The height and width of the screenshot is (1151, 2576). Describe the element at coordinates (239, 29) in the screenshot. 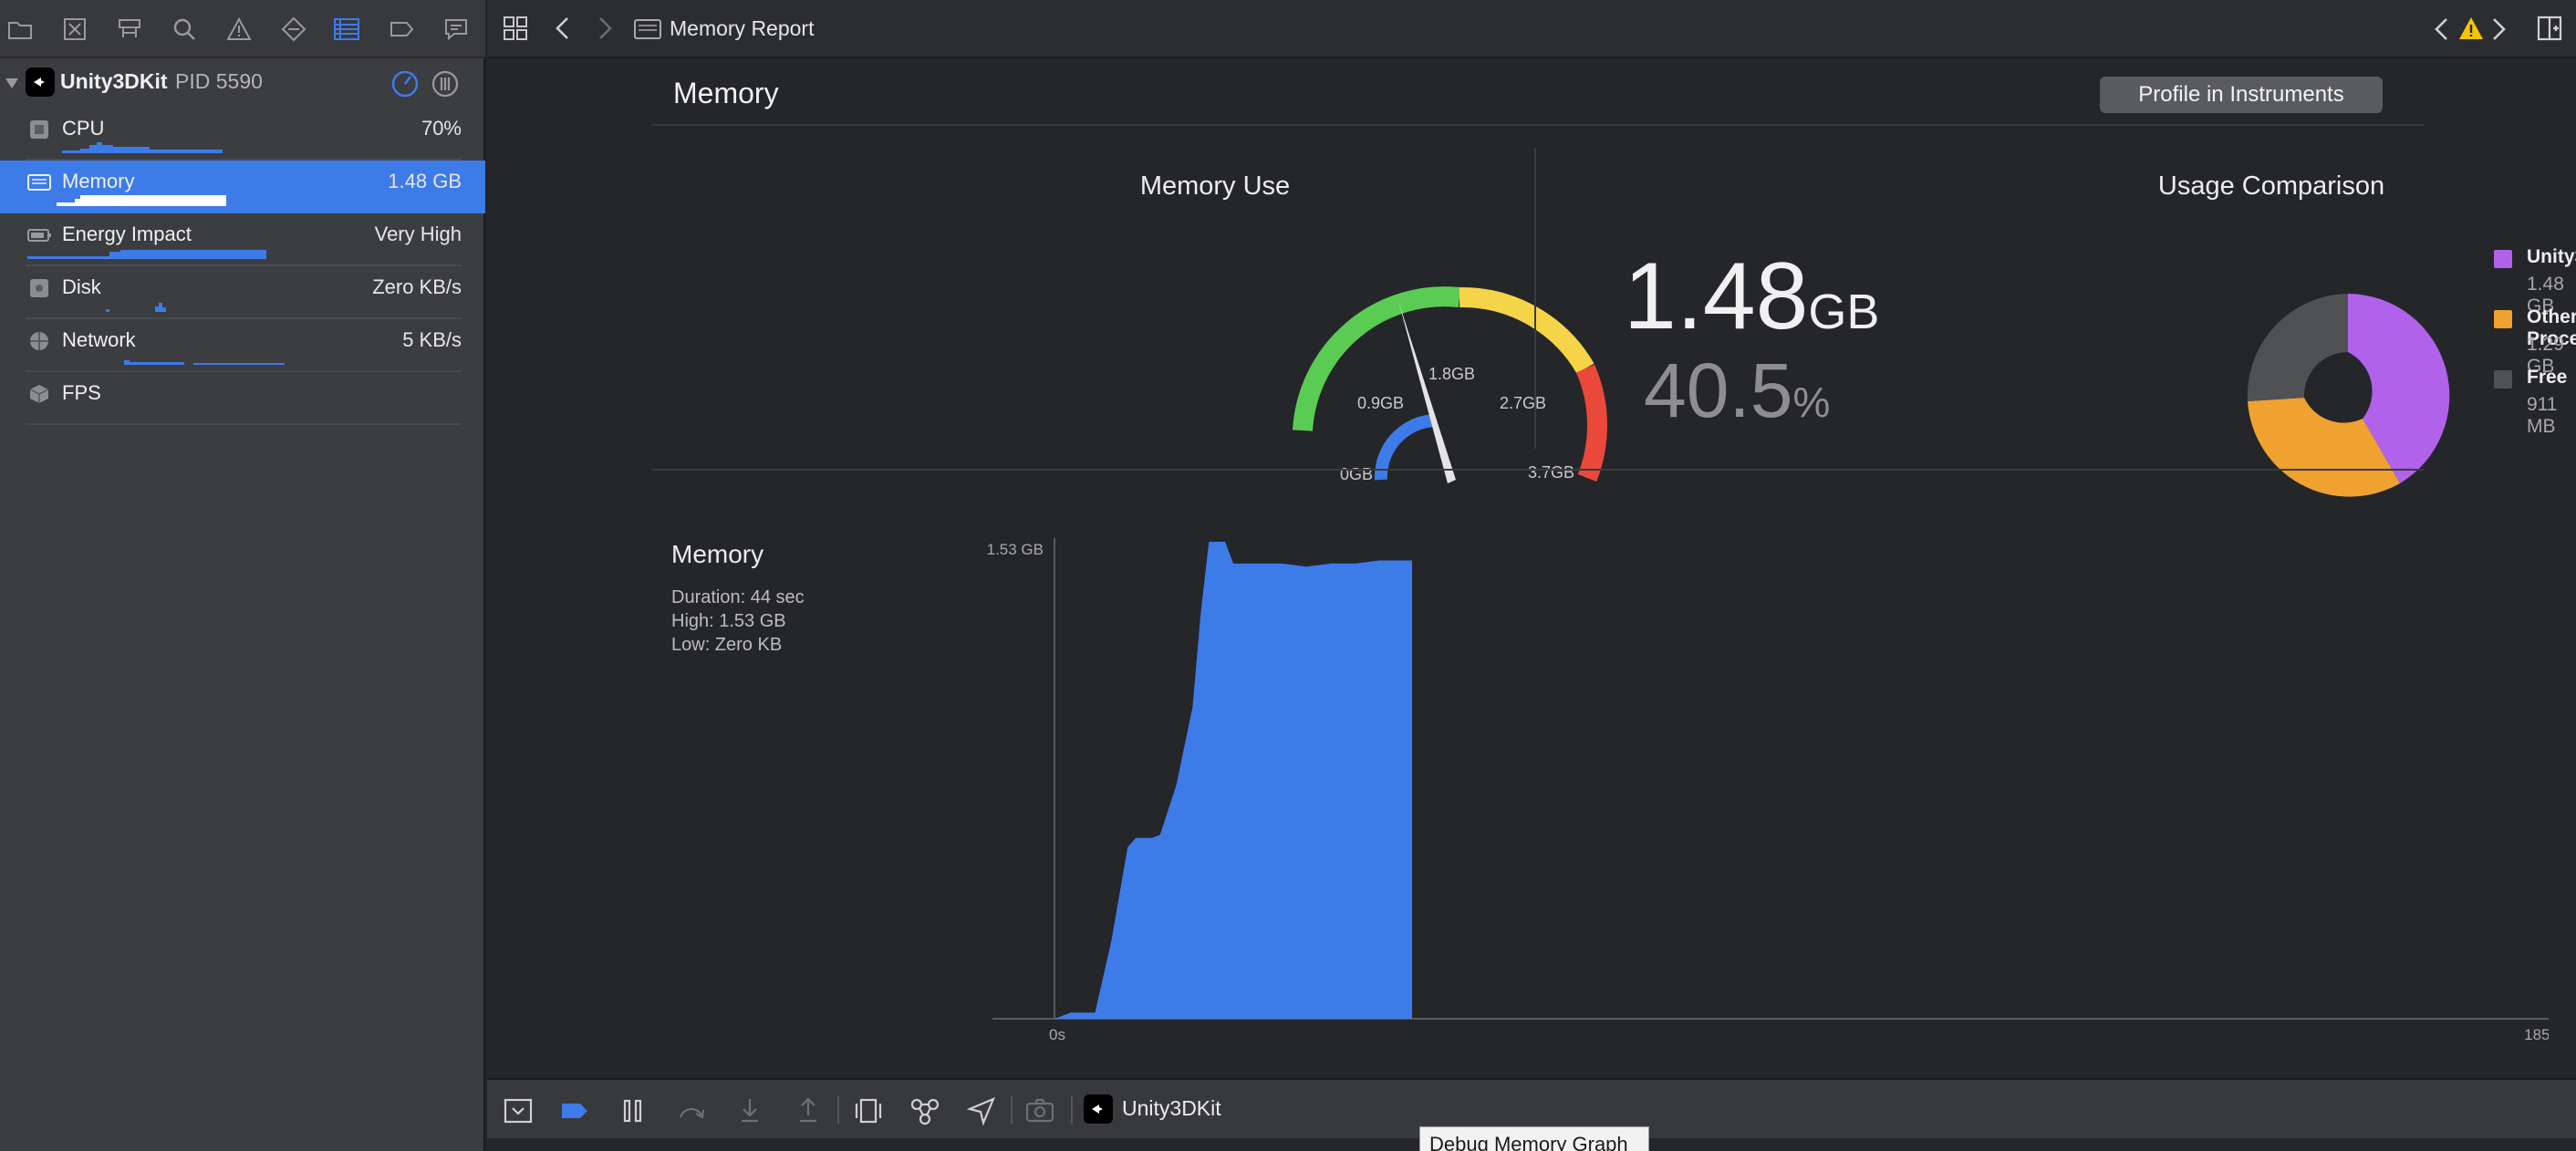

I see `issue-warning-icon` at that location.